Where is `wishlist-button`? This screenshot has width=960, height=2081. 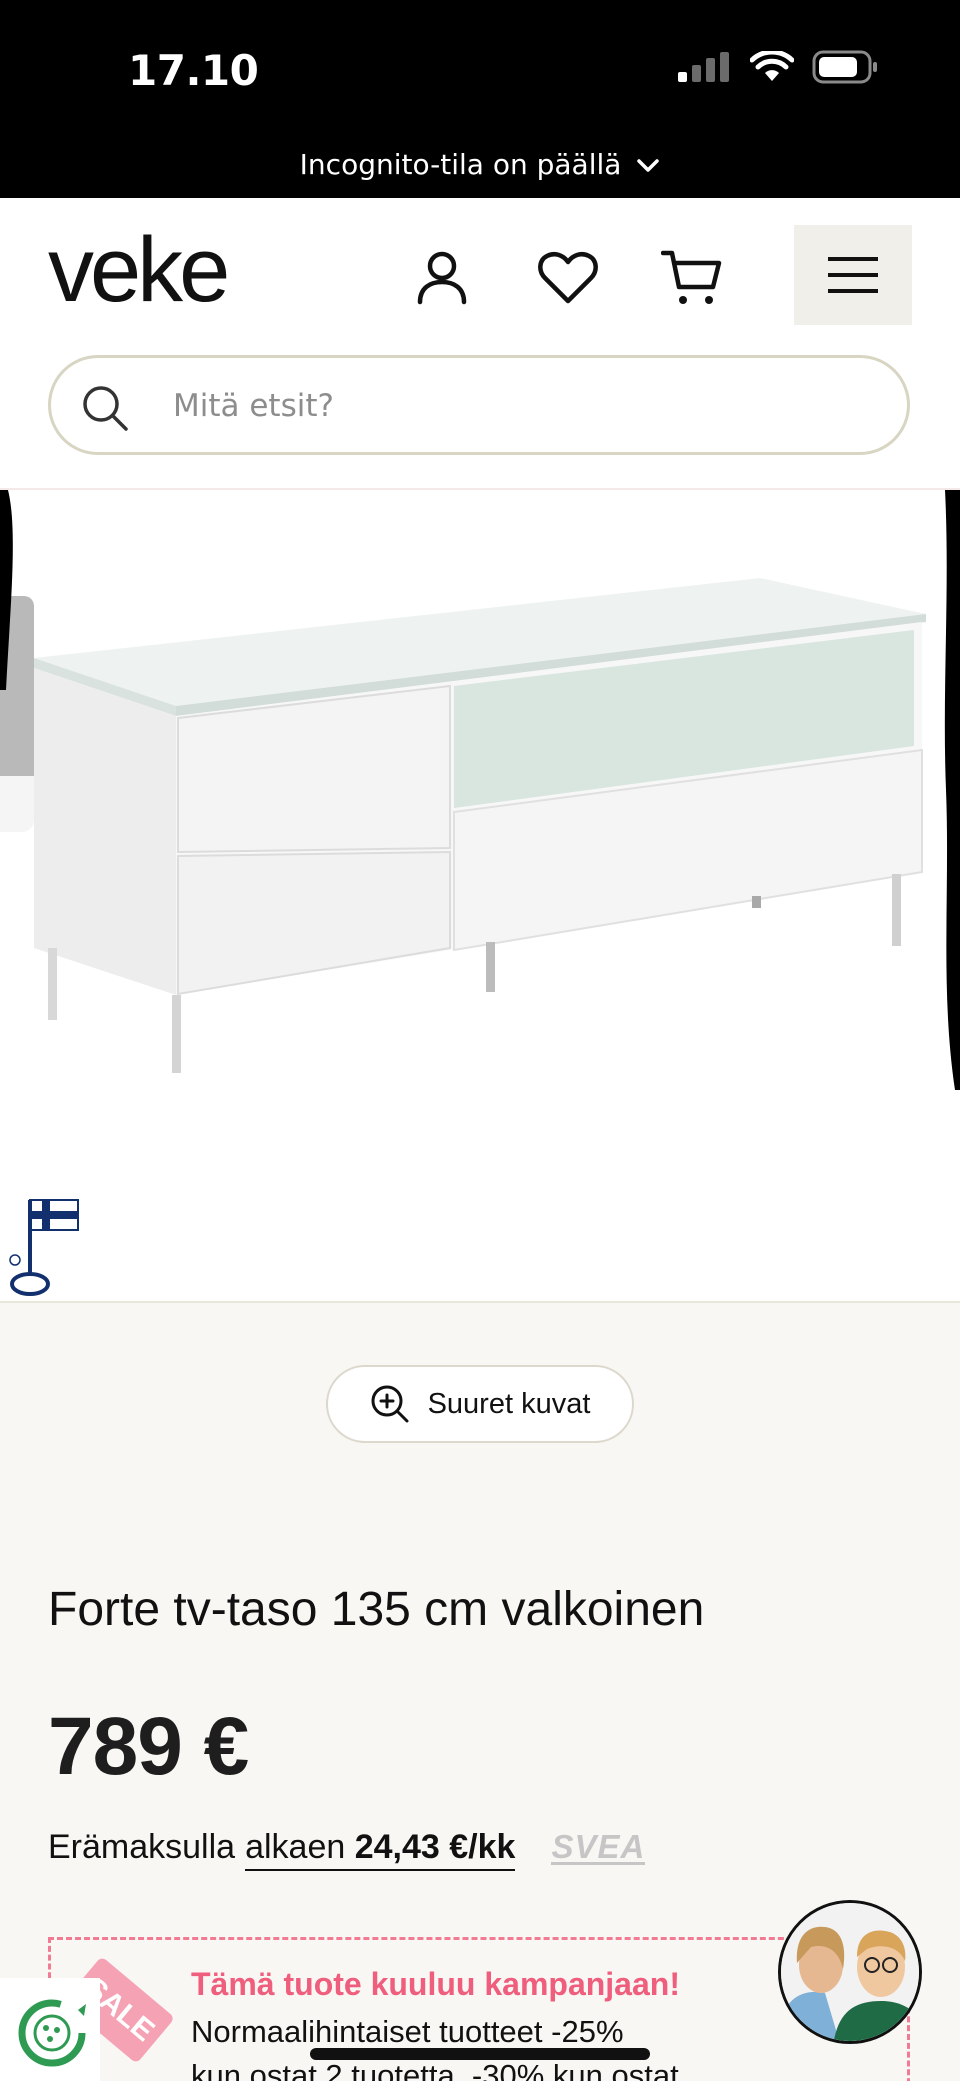
wishlist-button is located at coordinates (568, 278).